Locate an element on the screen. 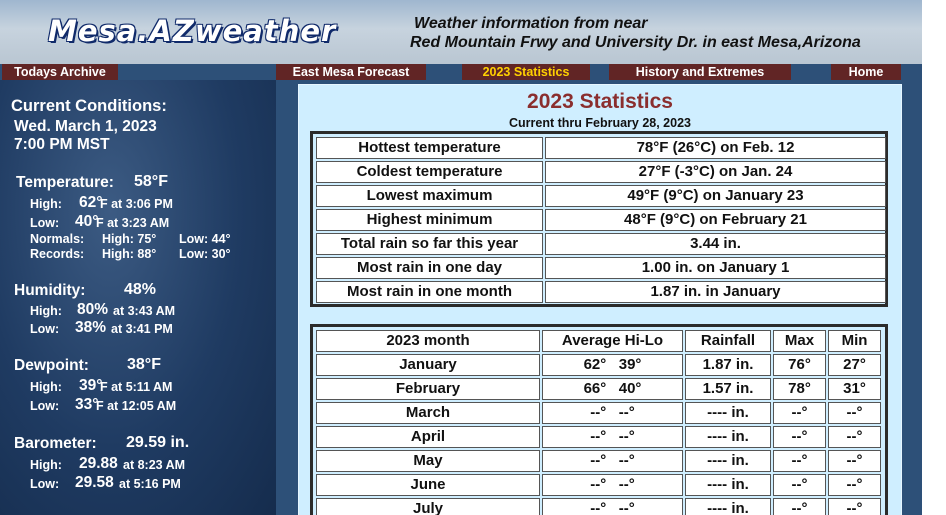 The width and height of the screenshot is (946, 515). month-cell: July is located at coordinates (428, 506).